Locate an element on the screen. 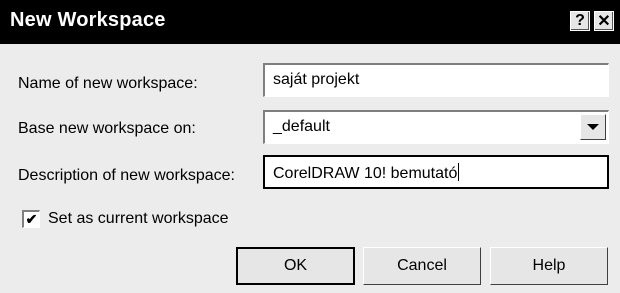 This screenshot has height=293, width=620. description-value: CorelDRAW 10! bemutató is located at coordinates (365, 173).